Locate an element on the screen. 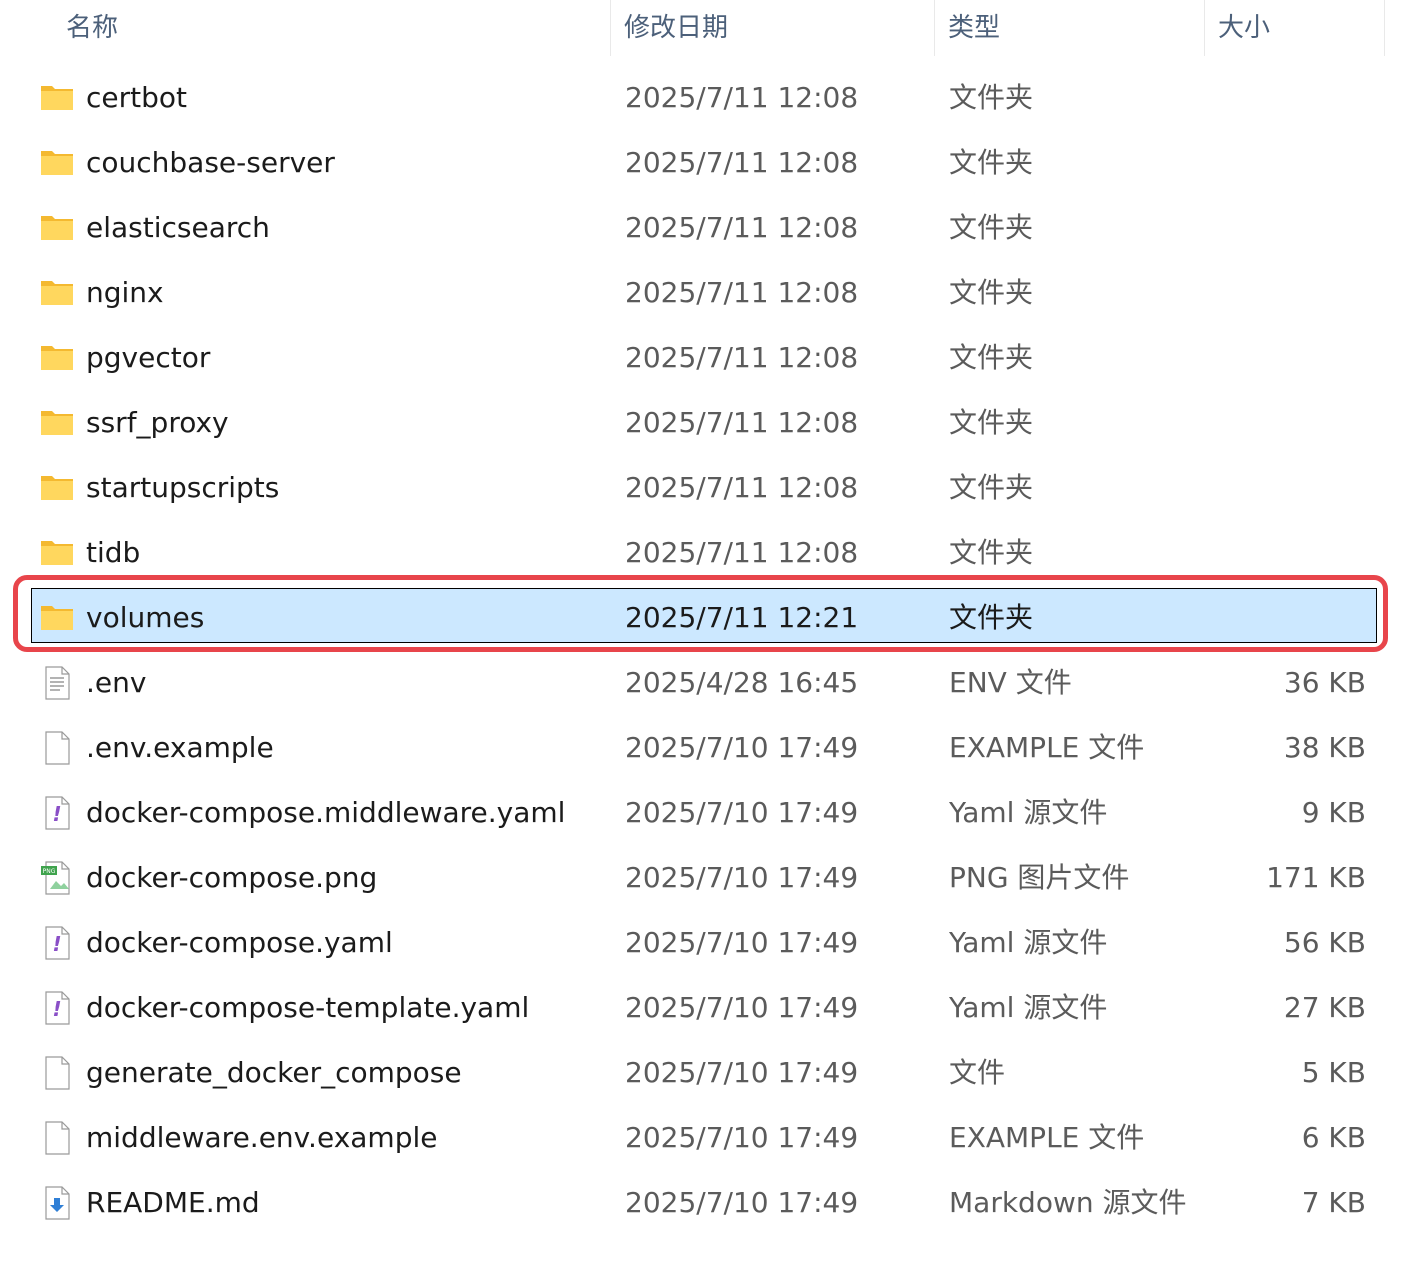 Image resolution: width=1428 pixels, height=1261 pixels. file-row-selected: volumes 2025/7/11 12:21 文件夹 is located at coordinates (714, 617).